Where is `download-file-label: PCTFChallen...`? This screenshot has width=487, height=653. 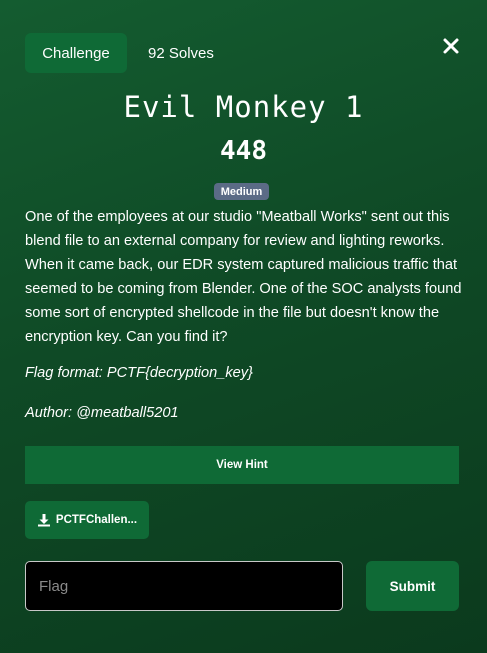 download-file-label: PCTFChallen... is located at coordinates (96, 520).